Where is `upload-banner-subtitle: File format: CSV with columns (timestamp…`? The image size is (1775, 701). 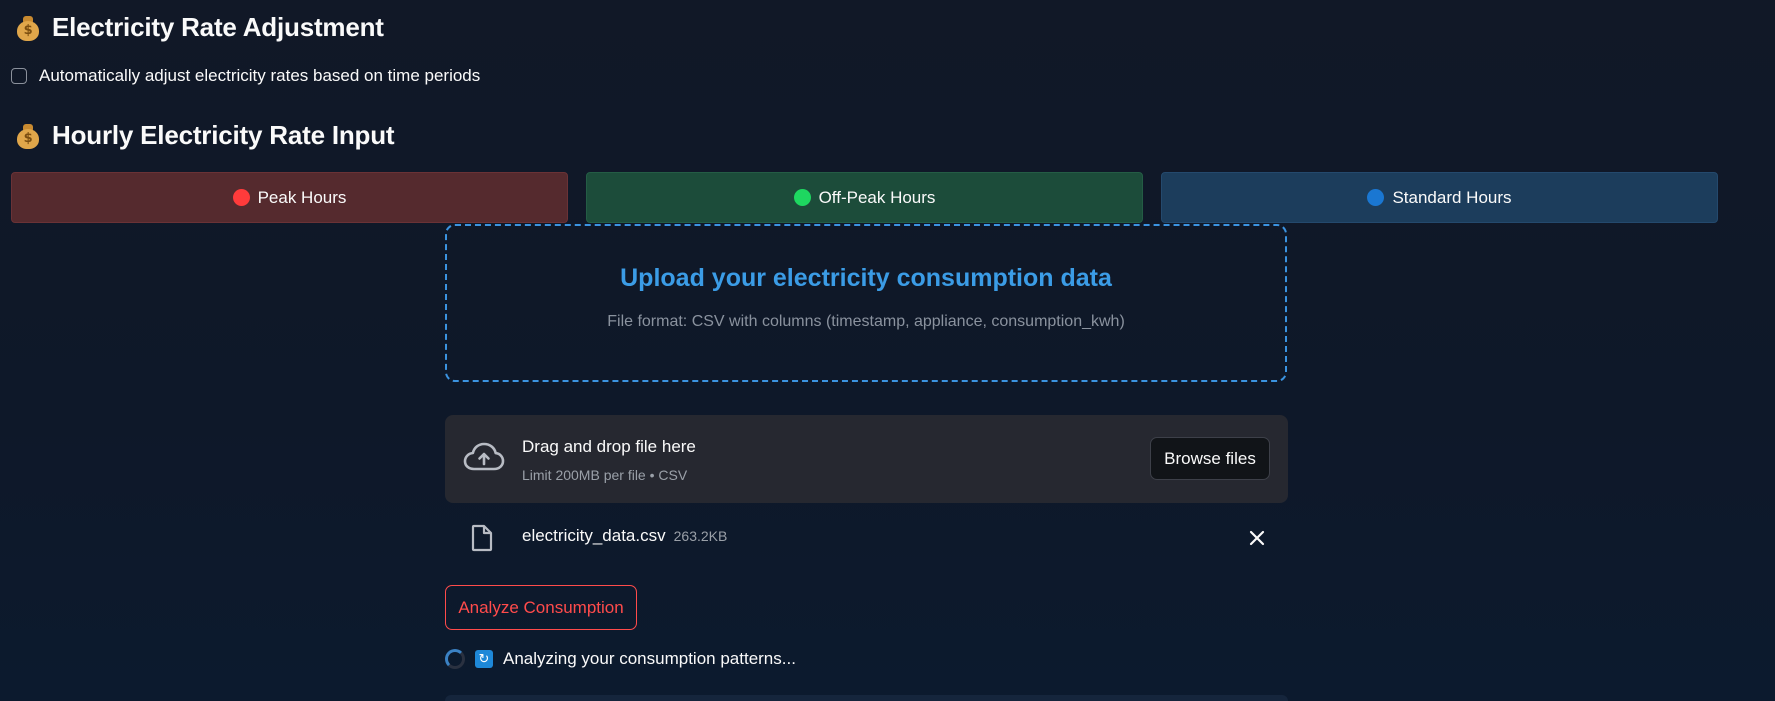 upload-banner-subtitle: File format: CSV with columns (timestamp… is located at coordinates (866, 321).